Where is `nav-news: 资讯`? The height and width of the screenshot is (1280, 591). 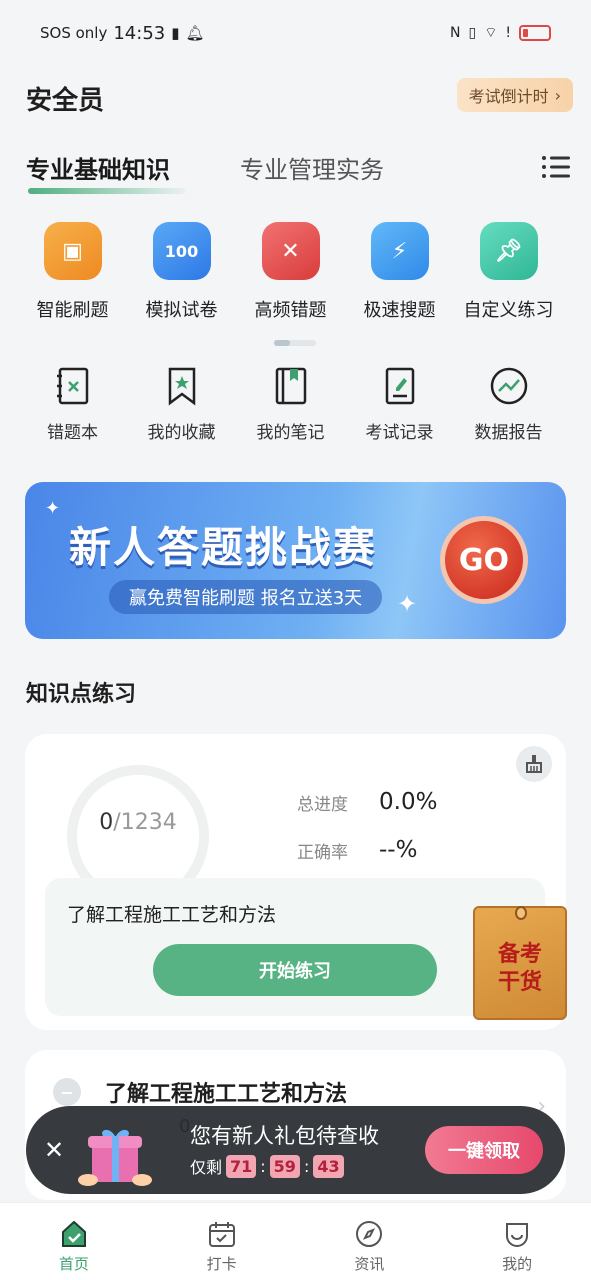
nav-news: 资讯 is located at coordinates (370, 1241).